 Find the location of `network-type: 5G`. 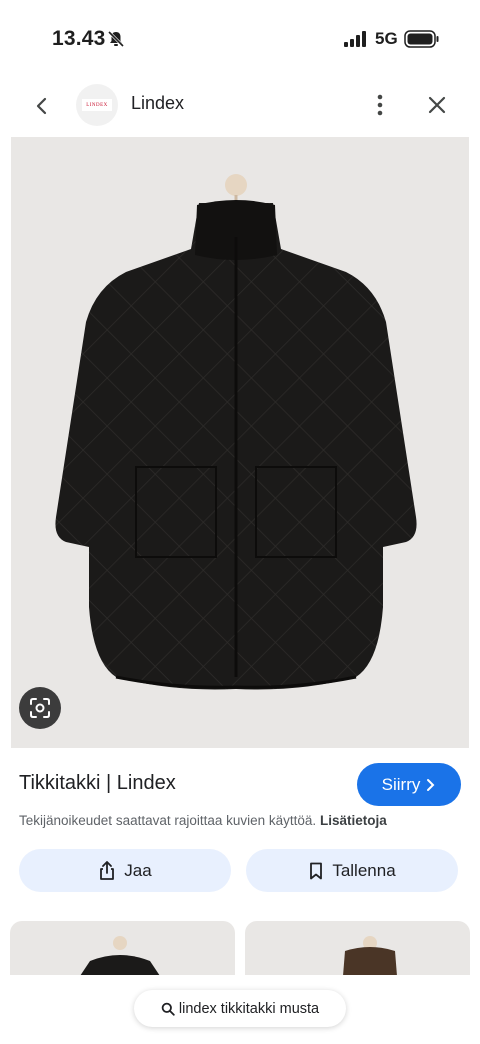

network-type: 5G is located at coordinates (386, 38).